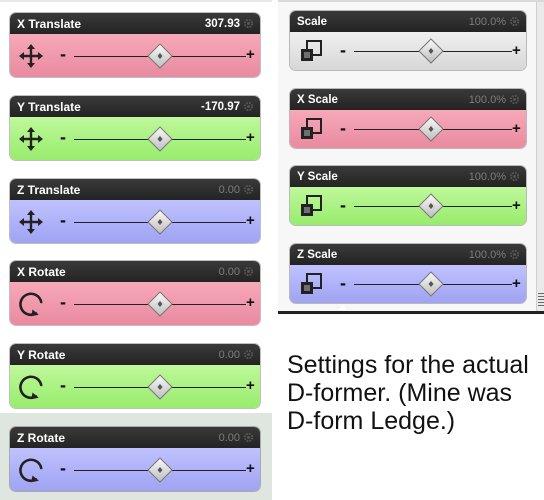  Describe the element at coordinates (227, 107) in the screenshot. I see `control-value: -170.97` at that location.